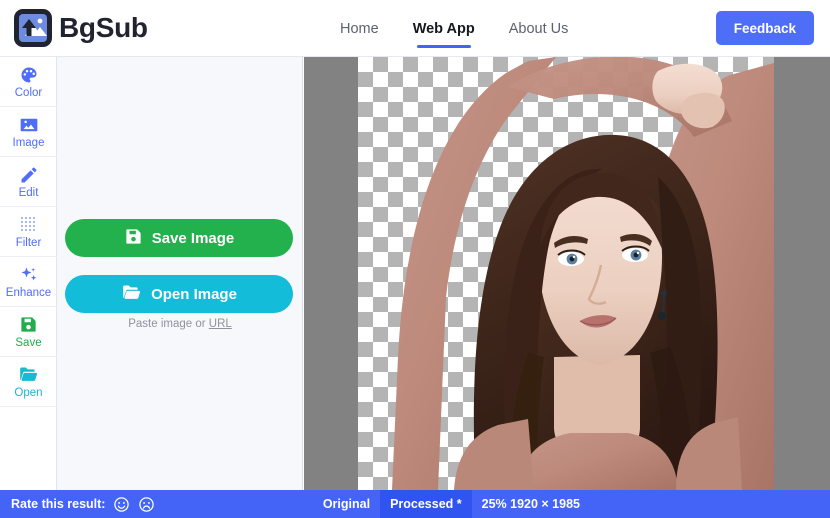  I want to click on tab-original: Original, so click(346, 504).